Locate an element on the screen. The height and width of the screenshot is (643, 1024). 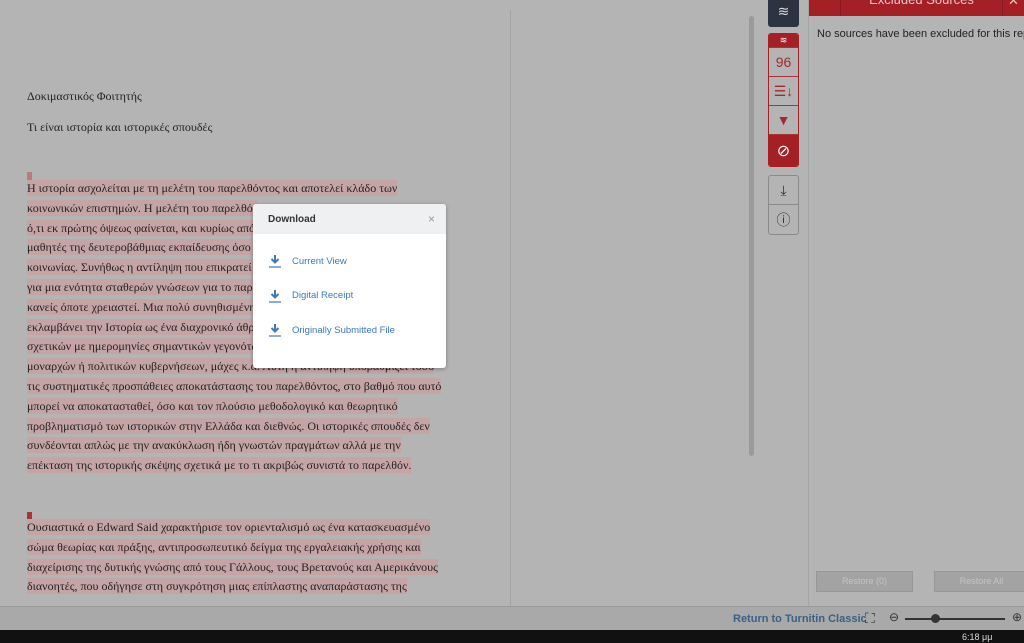
download-icon: ⤓ is located at coordinates (783, 189).